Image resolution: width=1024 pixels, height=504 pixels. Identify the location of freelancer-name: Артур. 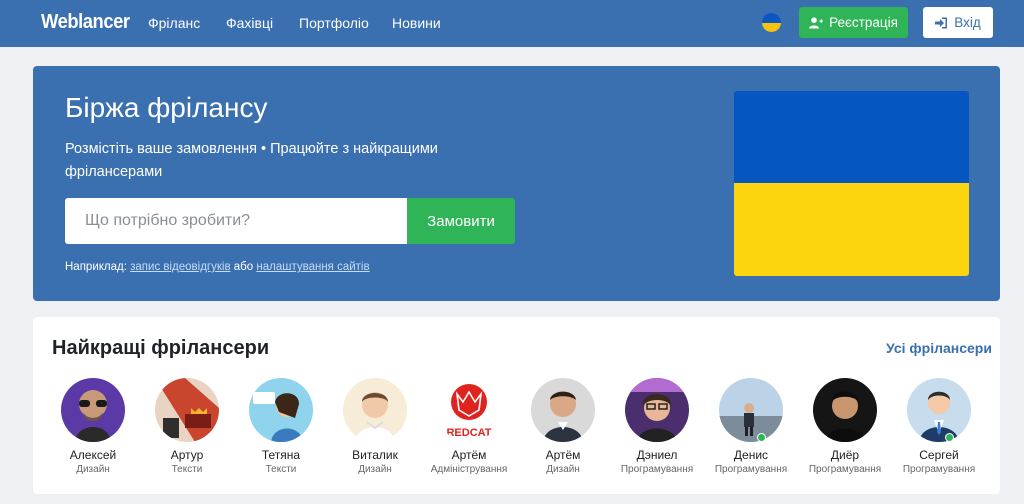
(187, 455).